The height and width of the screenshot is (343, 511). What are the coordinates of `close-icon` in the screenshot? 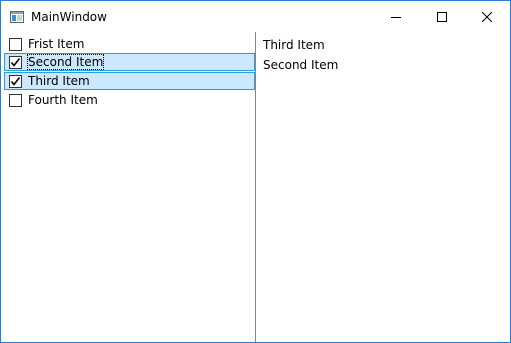 It's located at (487, 16).